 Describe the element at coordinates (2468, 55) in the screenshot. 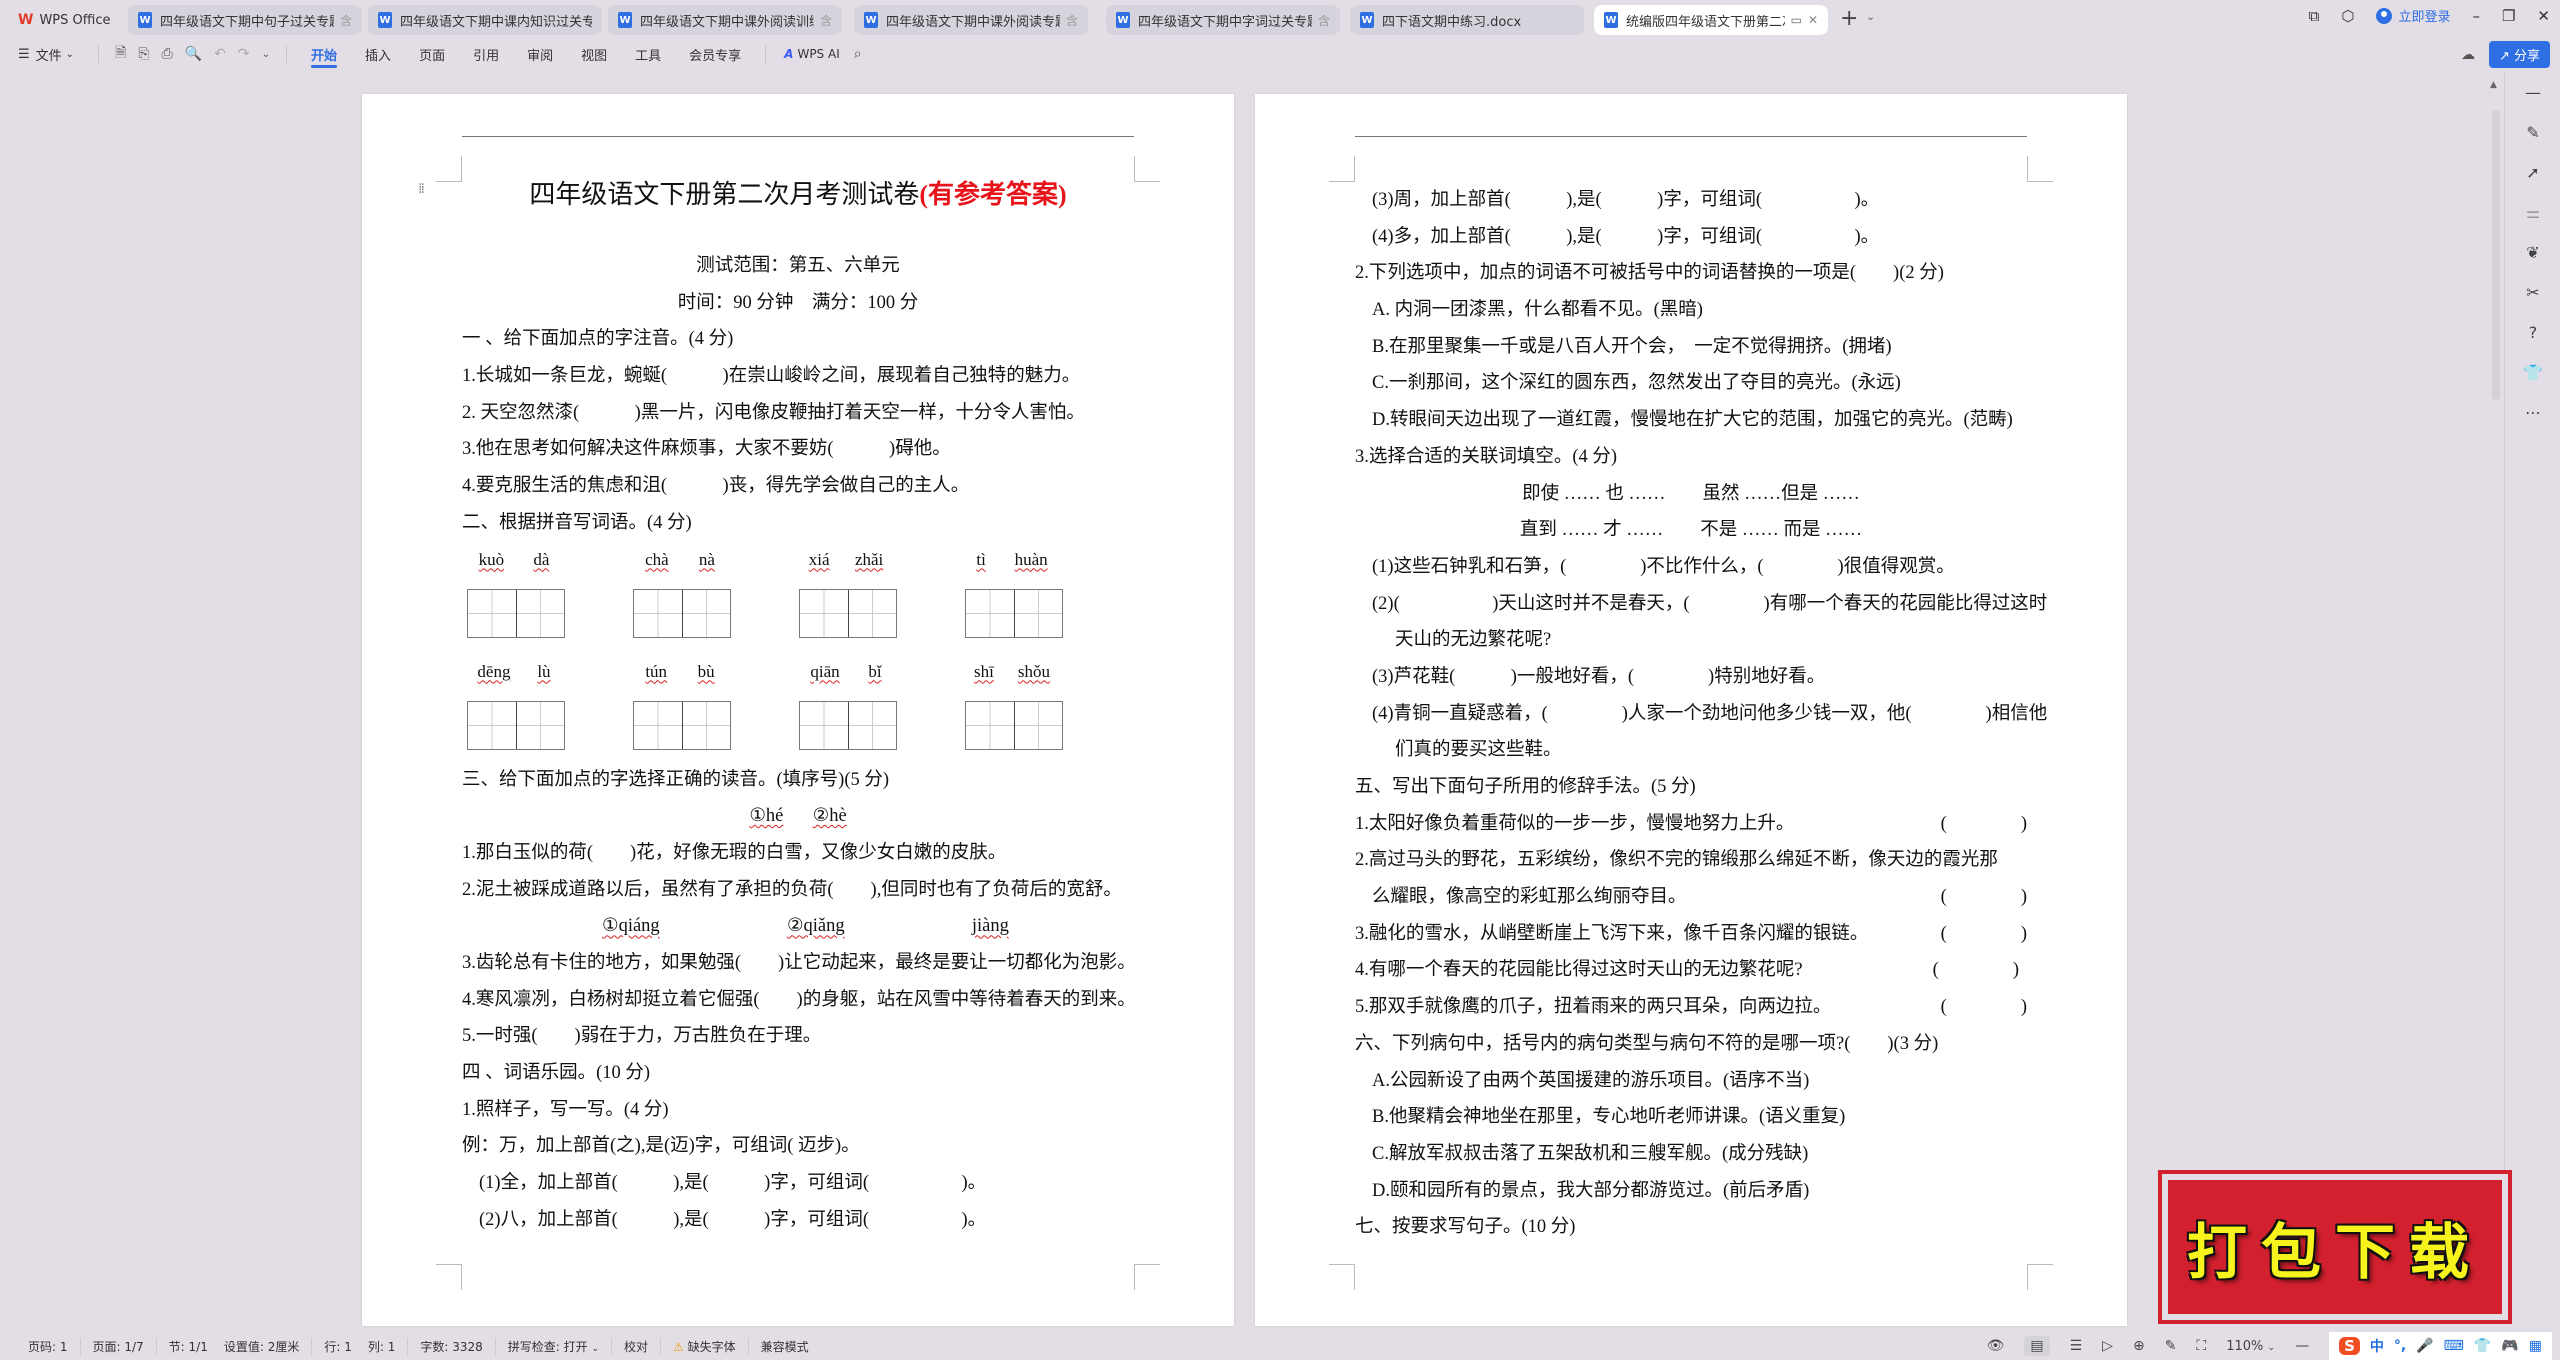

I see `cloud-comment-icon: ☁` at that location.